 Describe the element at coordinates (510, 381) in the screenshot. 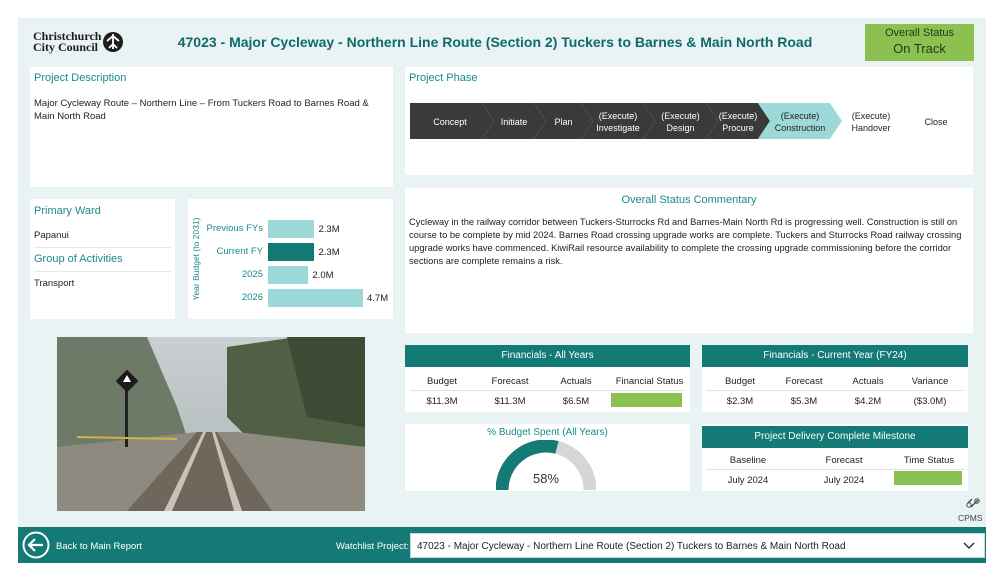

I see `fin-all-header: Forecast` at that location.